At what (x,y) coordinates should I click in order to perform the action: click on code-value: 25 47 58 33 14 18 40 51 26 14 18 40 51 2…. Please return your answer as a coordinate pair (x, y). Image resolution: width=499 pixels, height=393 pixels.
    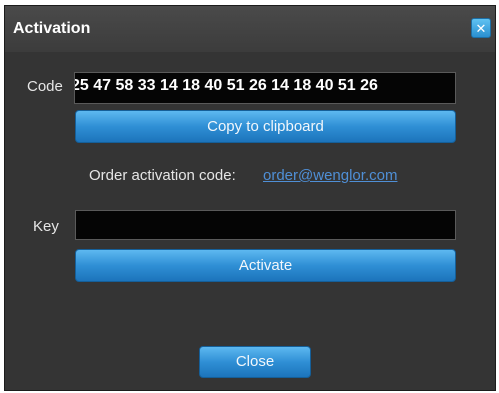
    Looking at the image, I should click on (226, 85).